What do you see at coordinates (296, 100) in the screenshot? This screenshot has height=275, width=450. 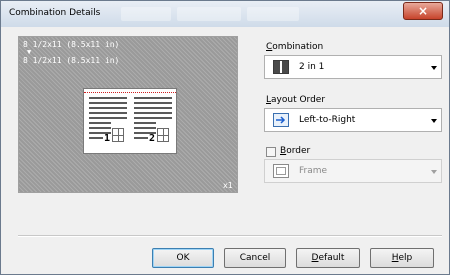 I see `layout-order-label: Layout Order` at bounding box center [296, 100].